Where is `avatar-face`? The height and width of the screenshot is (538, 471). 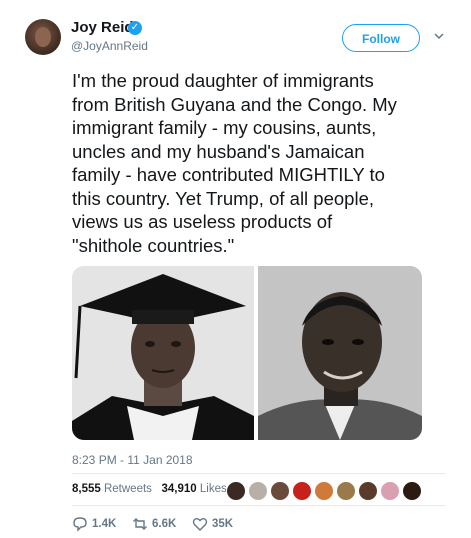 avatar-face is located at coordinates (43, 37).